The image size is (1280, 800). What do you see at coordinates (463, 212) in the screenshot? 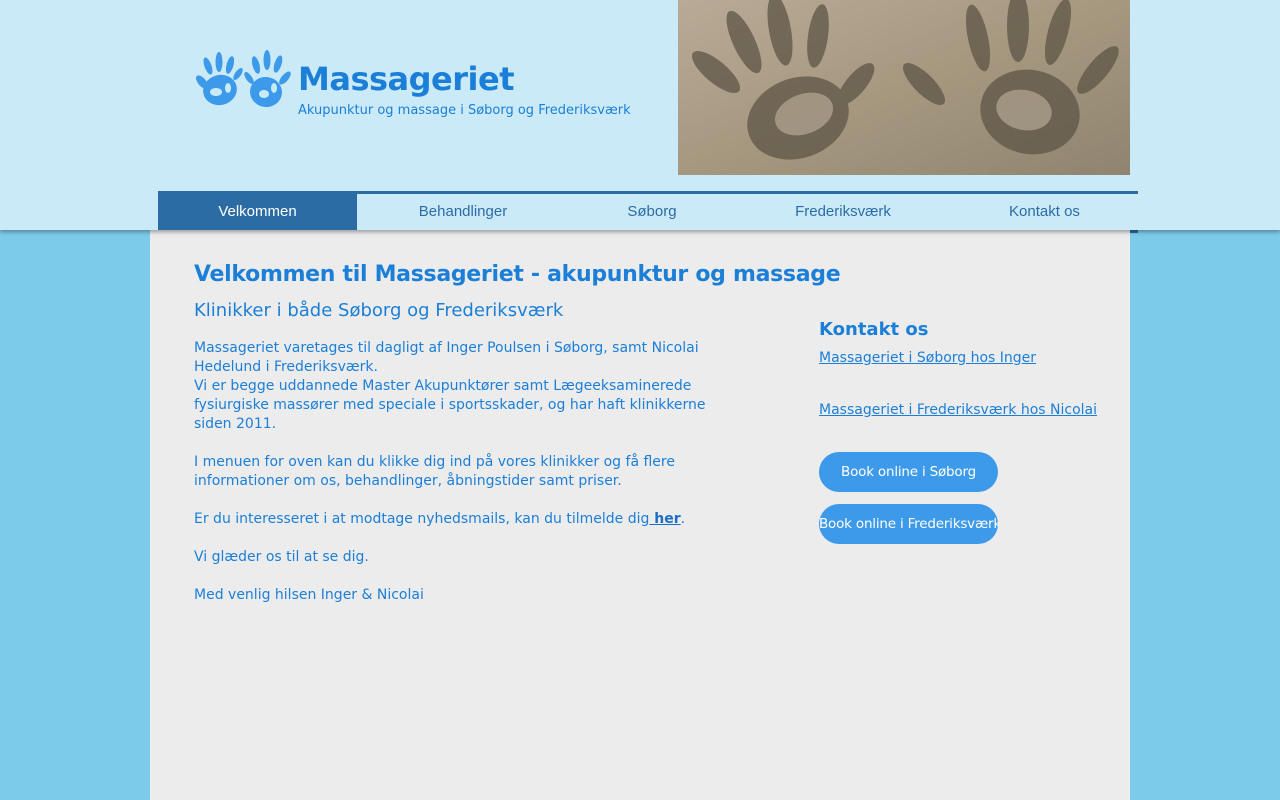
I see `nav-item-behandlinger: Behandlinger` at bounding box center [463, 212].